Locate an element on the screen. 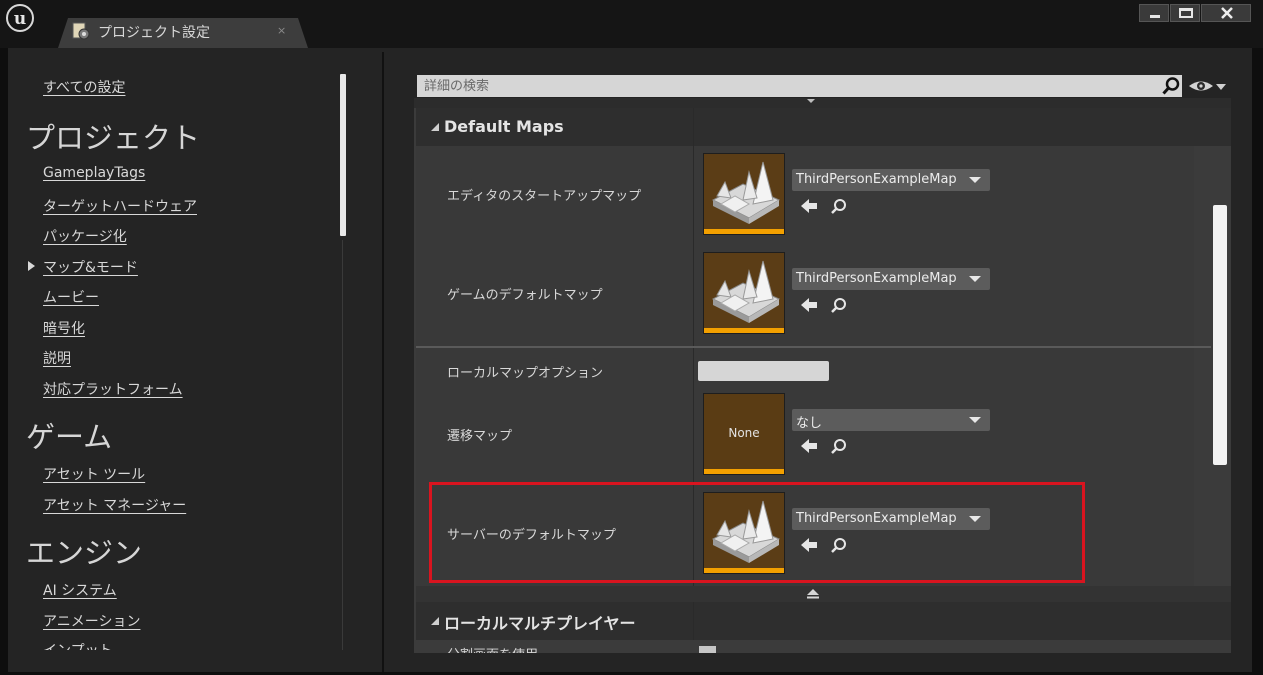  highlight-annotation-box is located at coordinates (757, 532).